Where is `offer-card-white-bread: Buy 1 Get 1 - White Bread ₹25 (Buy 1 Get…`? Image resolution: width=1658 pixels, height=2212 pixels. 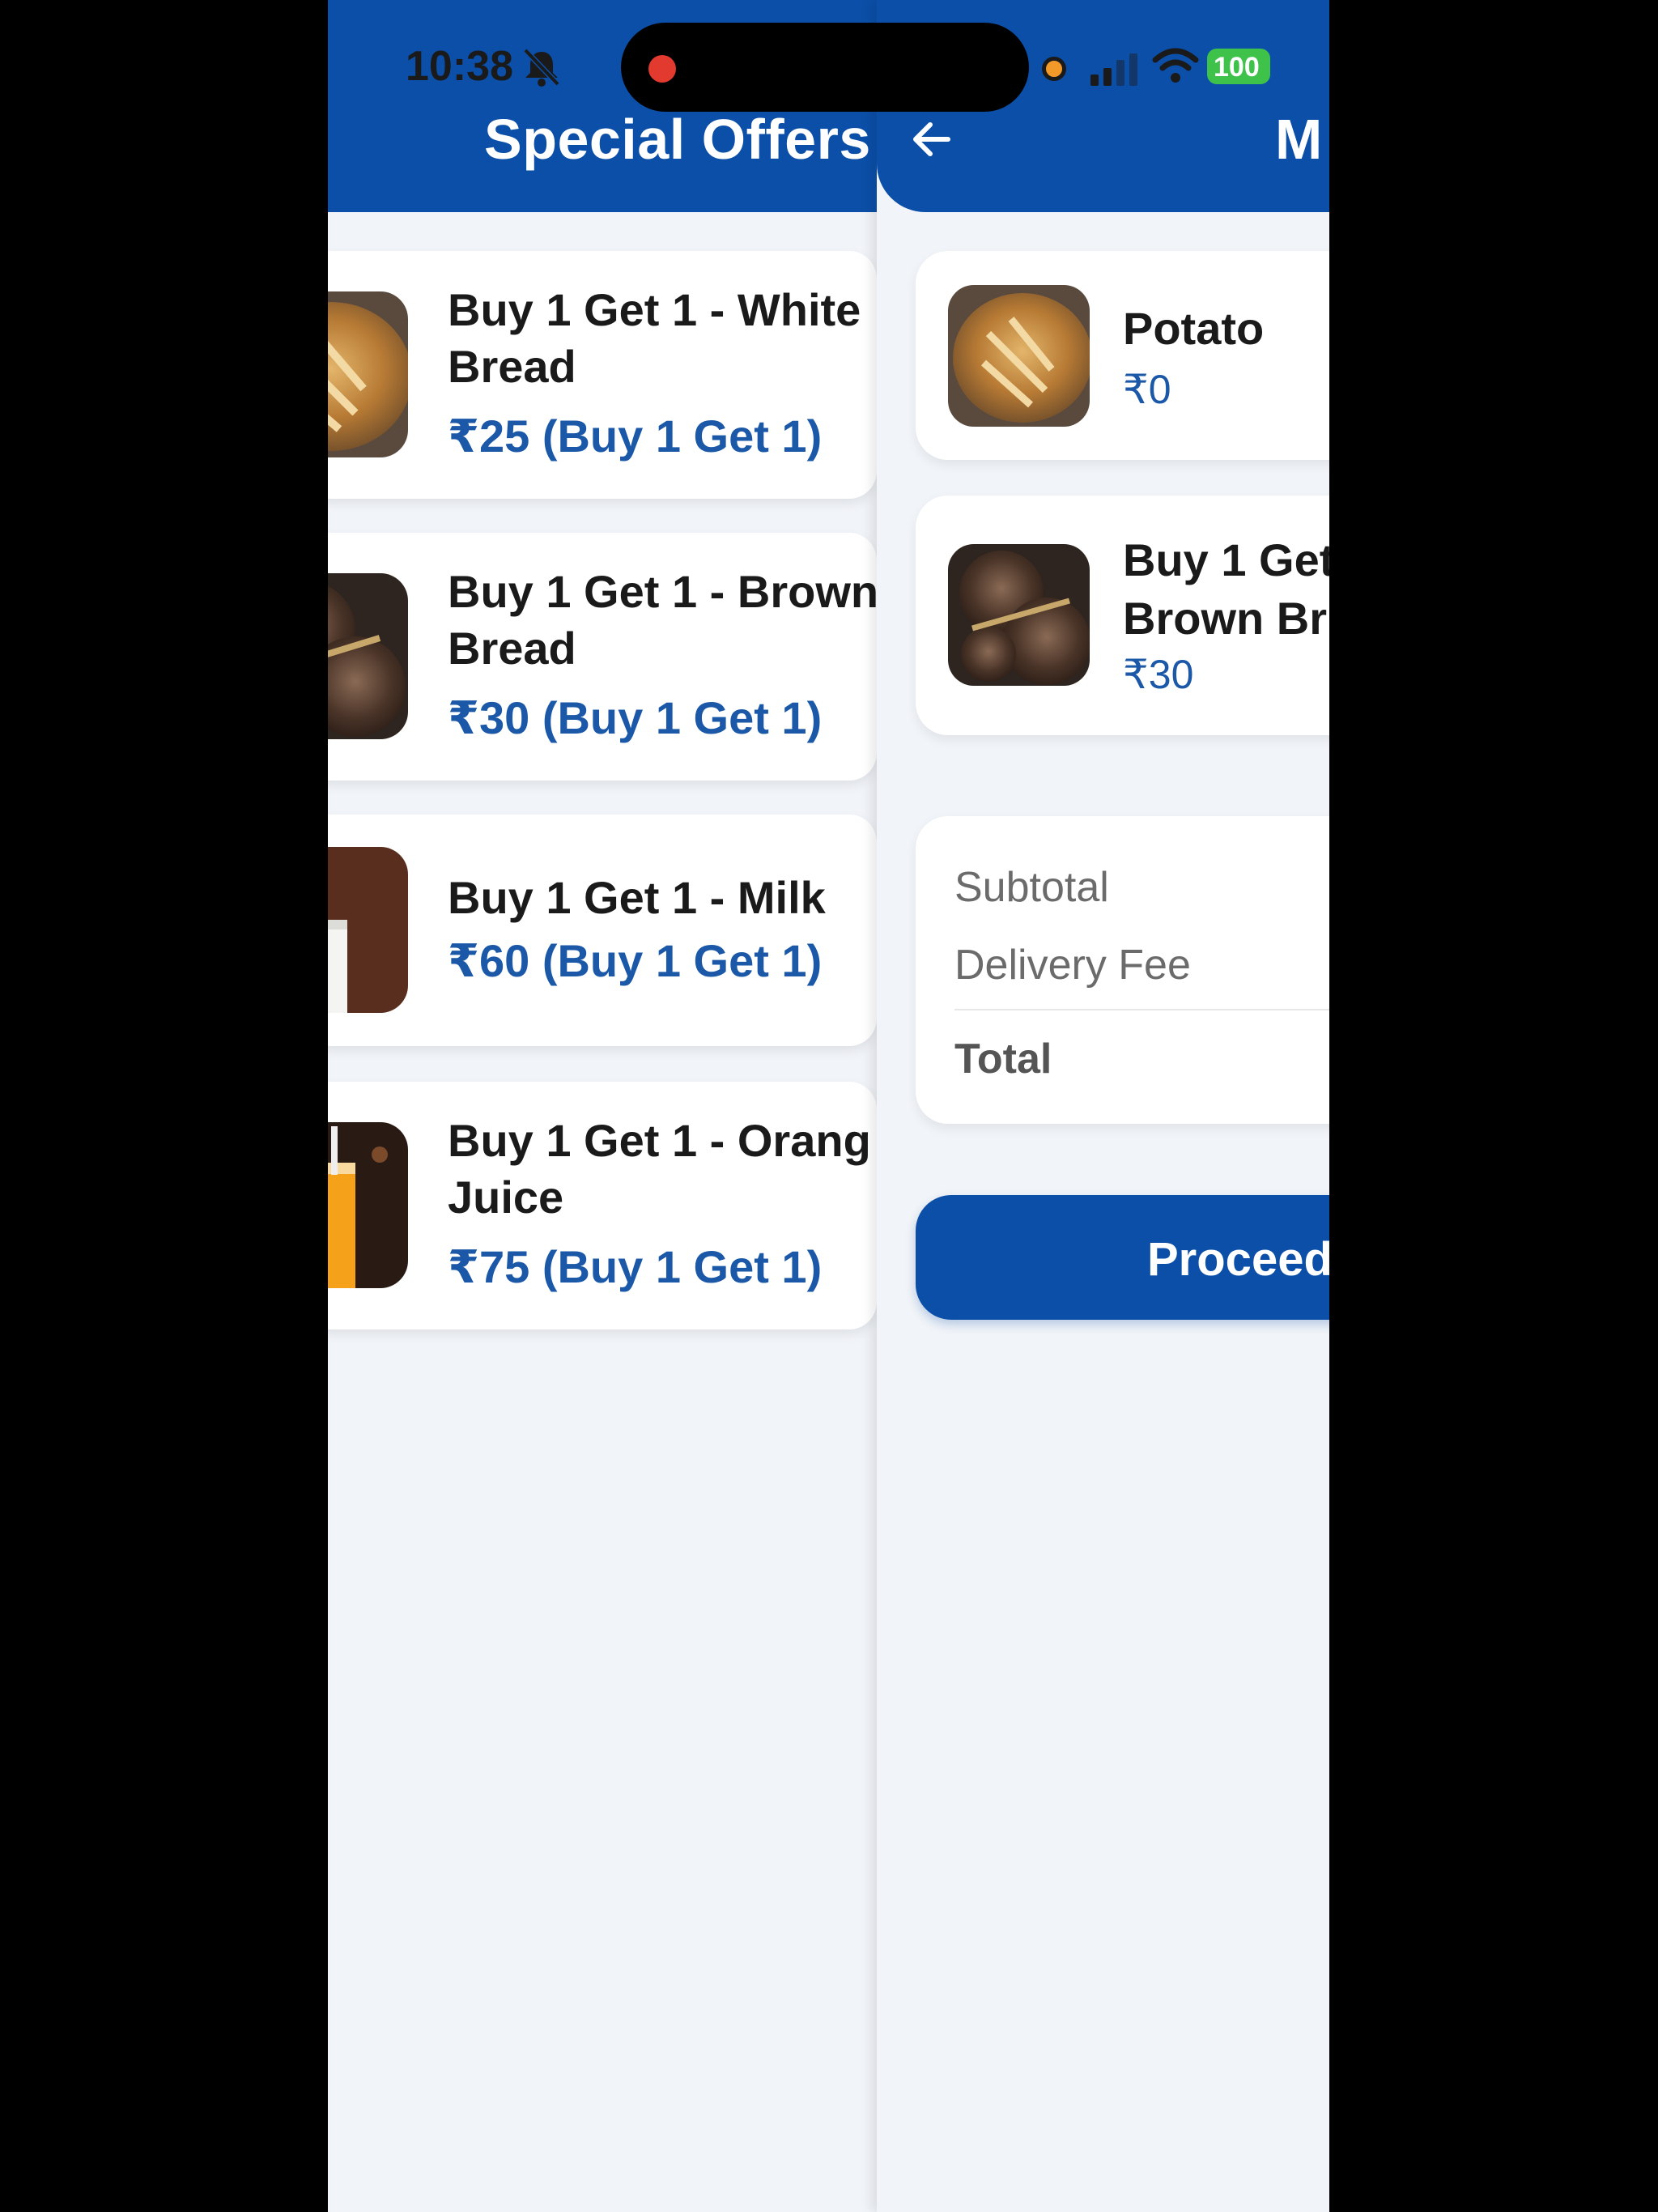
offer-card-white-bread: Buy 1 Get 1 - White Bread ₹25 (Buy 1 Get… is located at coordinates (602, 375).